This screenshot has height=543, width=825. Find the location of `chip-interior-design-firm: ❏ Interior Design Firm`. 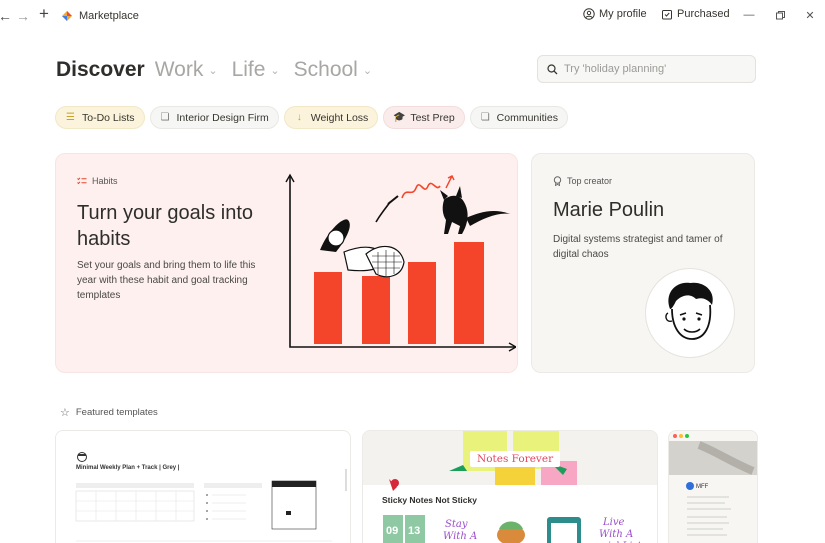

chip-interior-design-firm: ❏ Interior Design Firm is located at coordinates (214, 117).